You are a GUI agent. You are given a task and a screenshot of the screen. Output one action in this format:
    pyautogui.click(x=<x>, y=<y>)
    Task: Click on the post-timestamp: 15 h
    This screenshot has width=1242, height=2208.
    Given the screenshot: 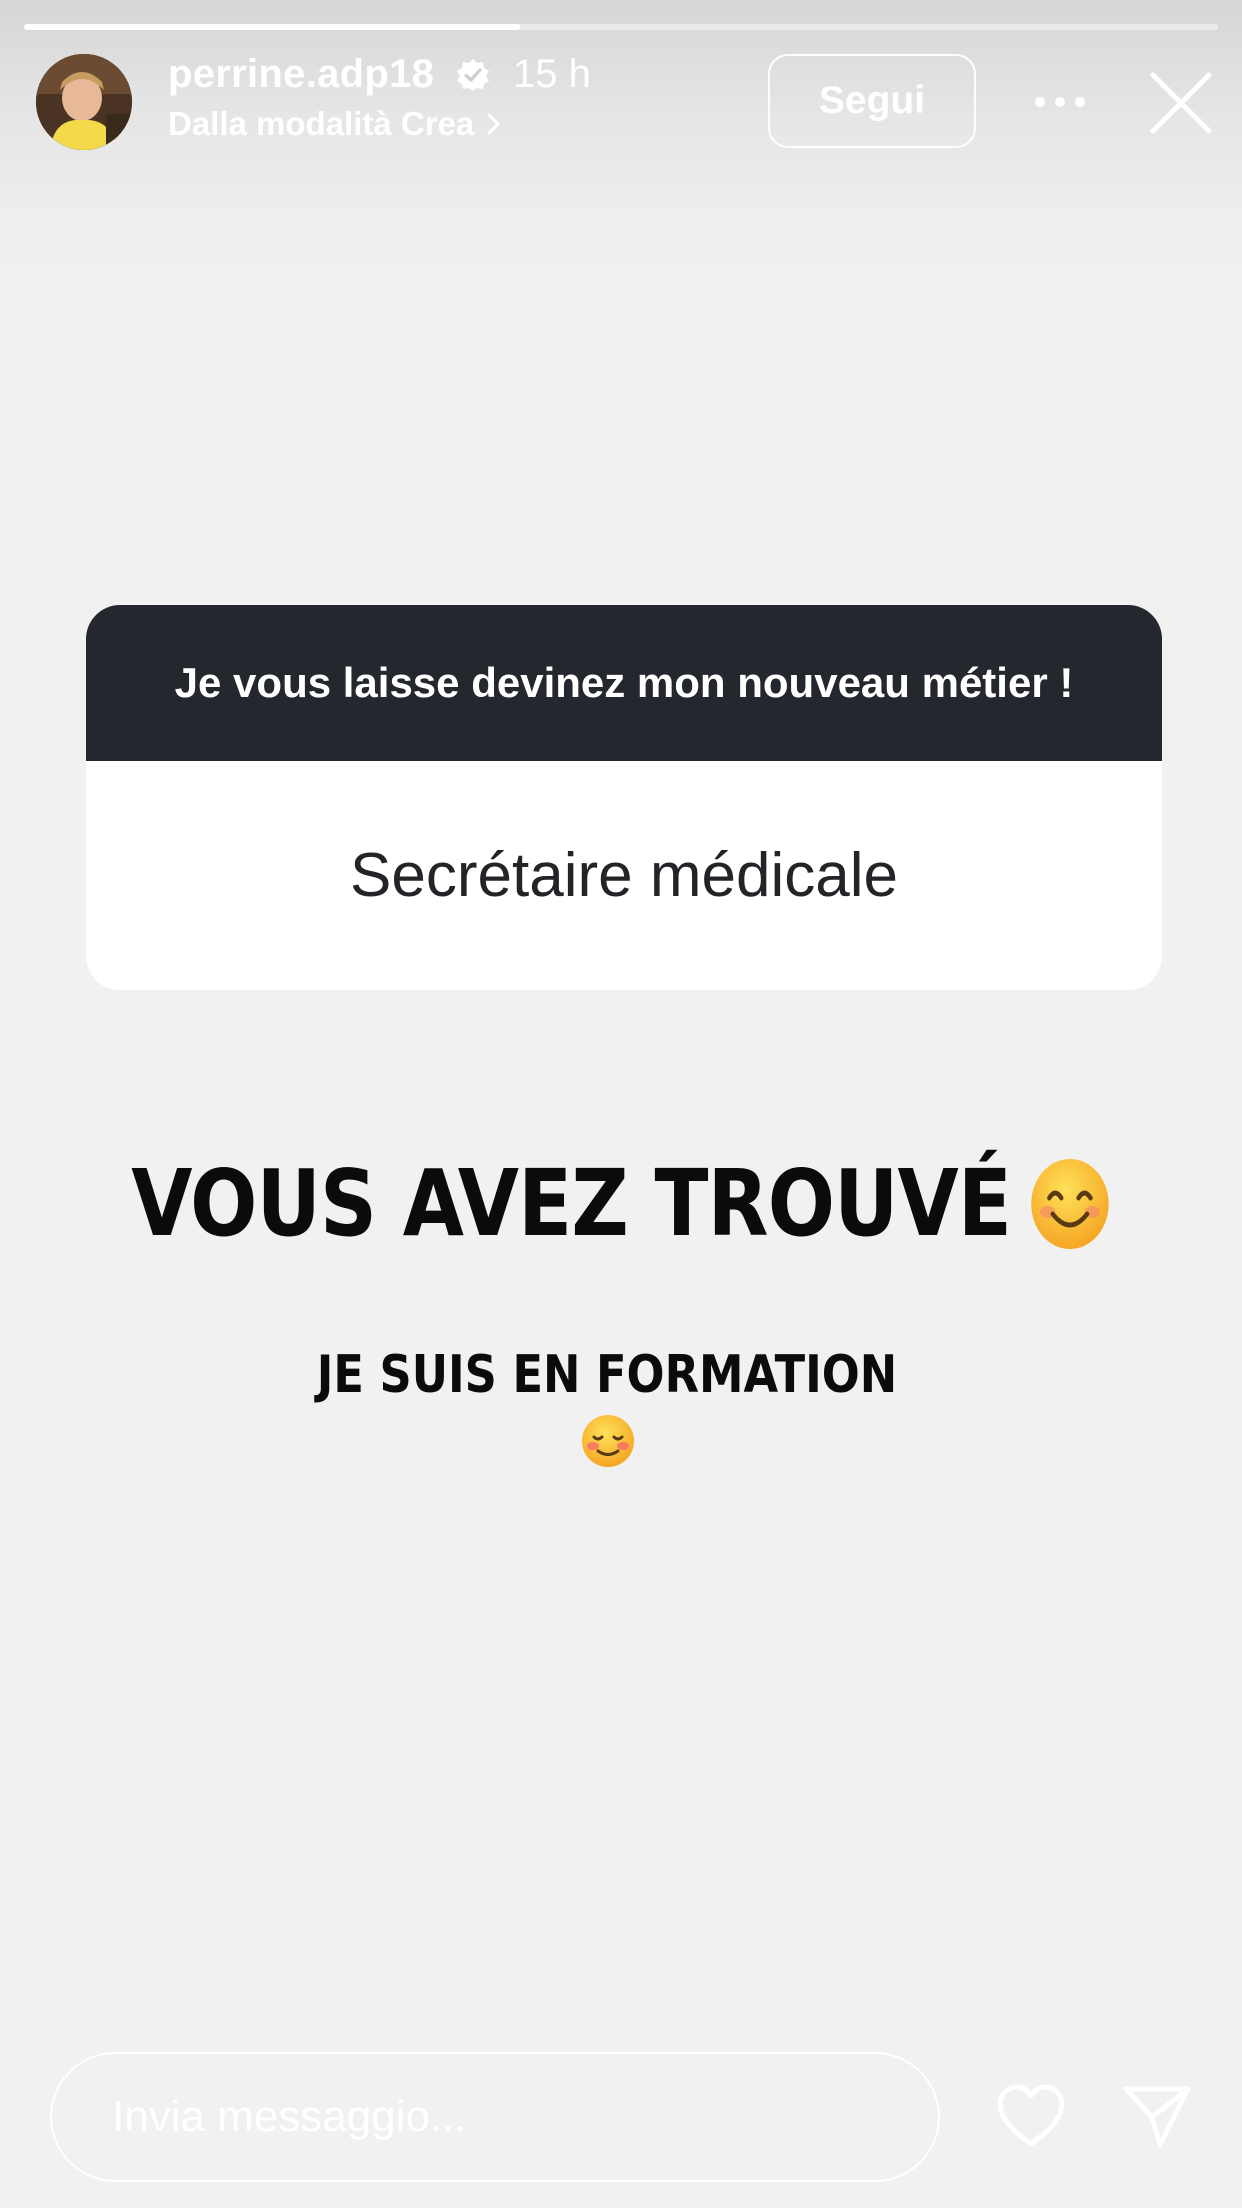 What is the action you would take?
    pyautogui.click(x=552, y=74)
    